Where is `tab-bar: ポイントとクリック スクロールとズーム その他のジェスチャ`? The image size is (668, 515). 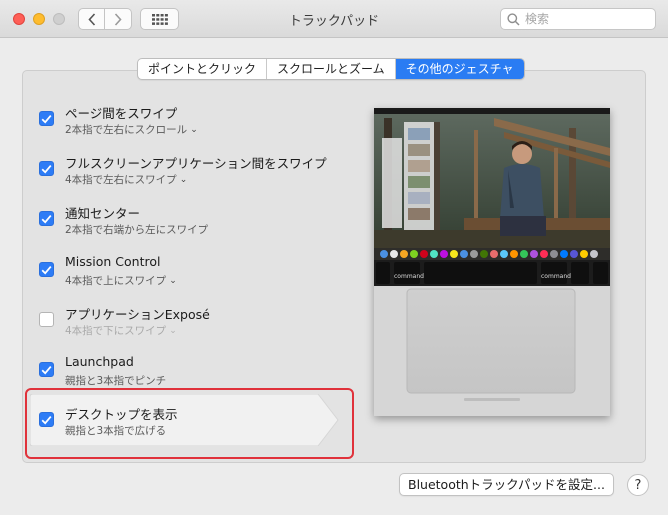
tab-bar: ポイントとクリック スクロールとズーム その他のジェスチャ is located at coordinates (331, 69).